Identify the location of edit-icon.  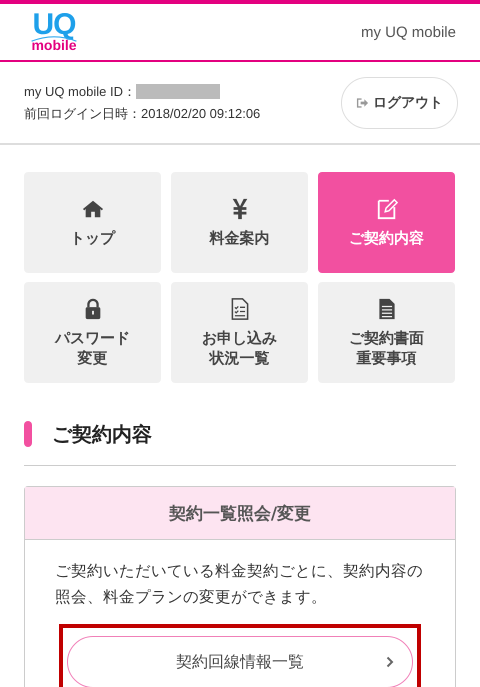
(387, 209).